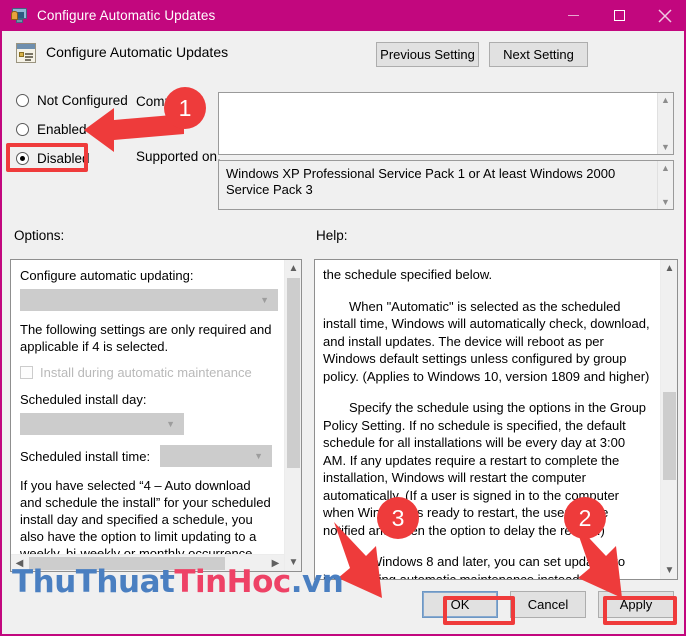  What do you see at coordinates (332, 235) in the screenshot?
I see `help-section-label: Help:` at bounding box center [332, 235].